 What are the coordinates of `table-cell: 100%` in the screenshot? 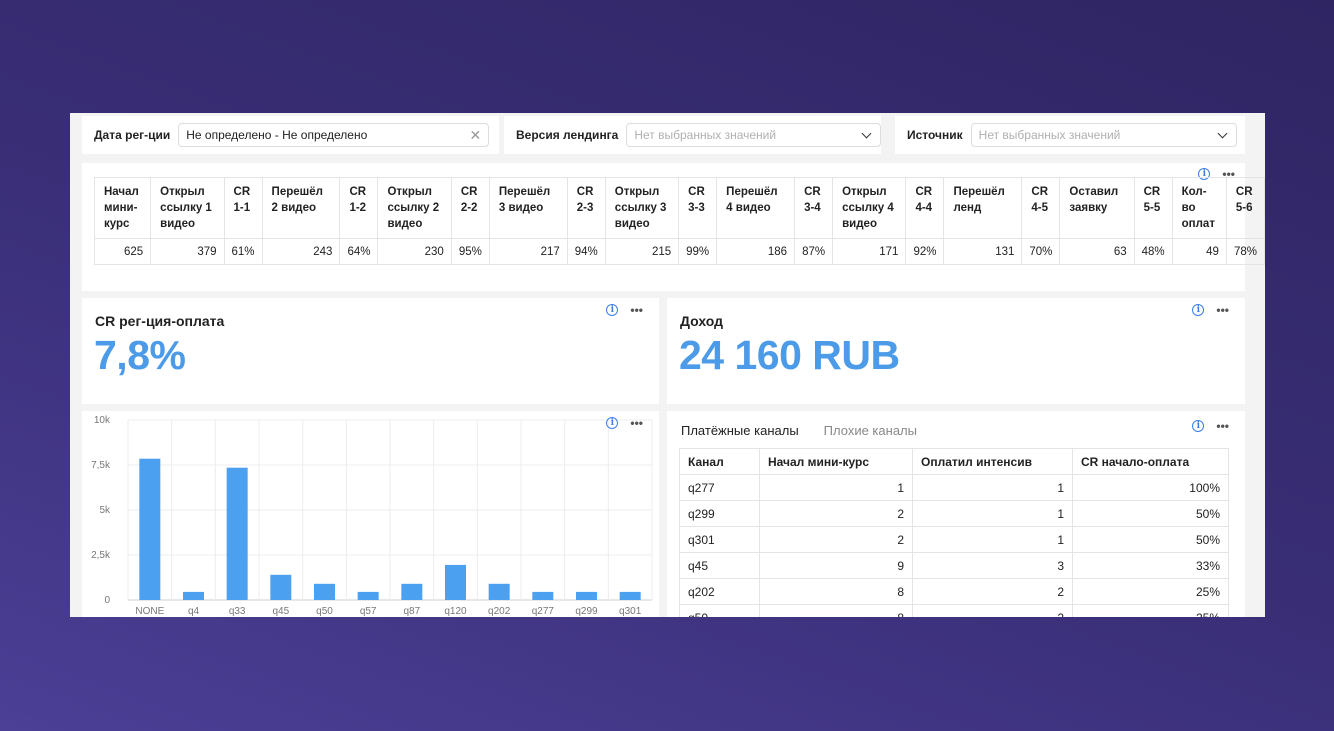 It's located at (1150, 487).